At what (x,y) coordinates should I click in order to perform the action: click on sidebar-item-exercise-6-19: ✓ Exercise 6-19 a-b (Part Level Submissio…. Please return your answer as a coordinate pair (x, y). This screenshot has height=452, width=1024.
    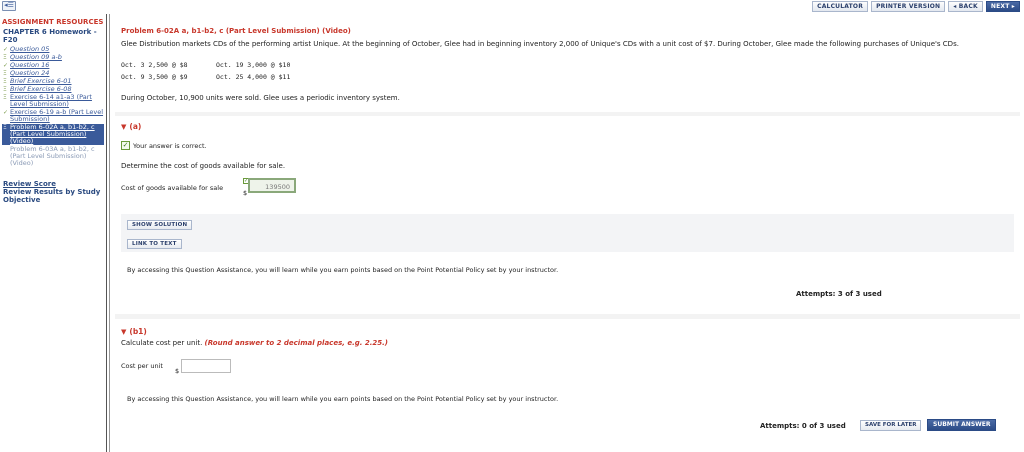
    Looking at the image, I should click on (53, 116).